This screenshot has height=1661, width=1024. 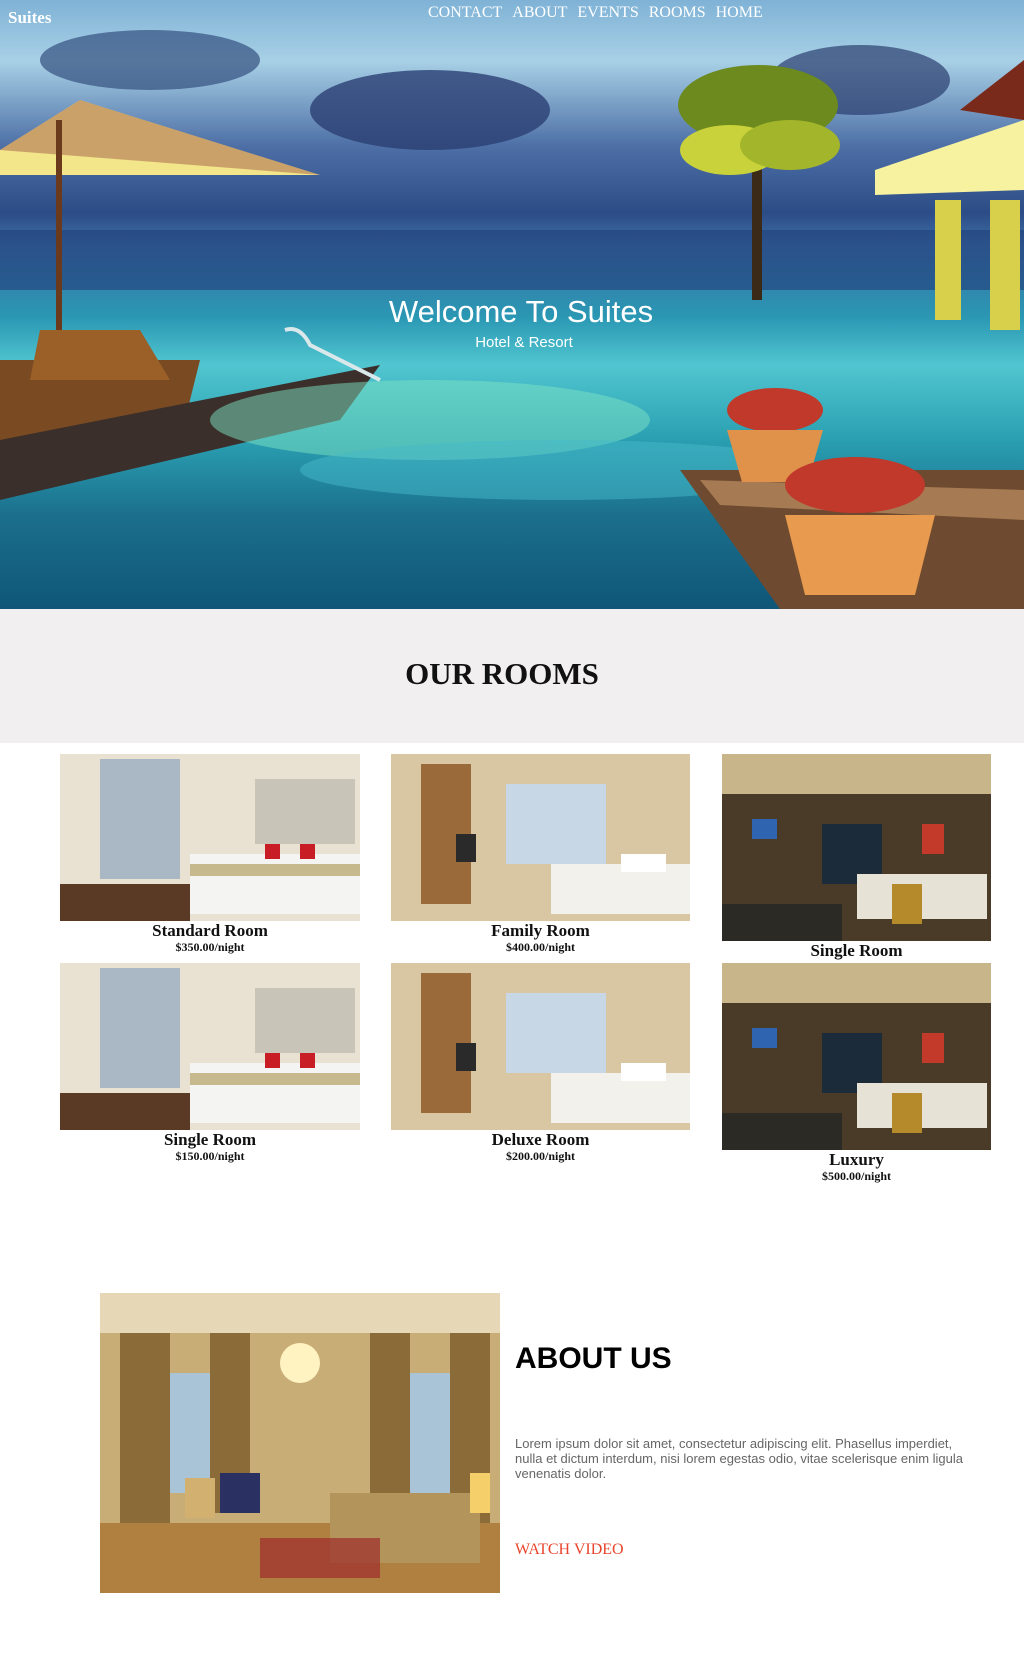 What do you see at coordinates (210, 947) in the screenshot?
I see `room-price: $350.00/night` at bounding box center [210, 947].